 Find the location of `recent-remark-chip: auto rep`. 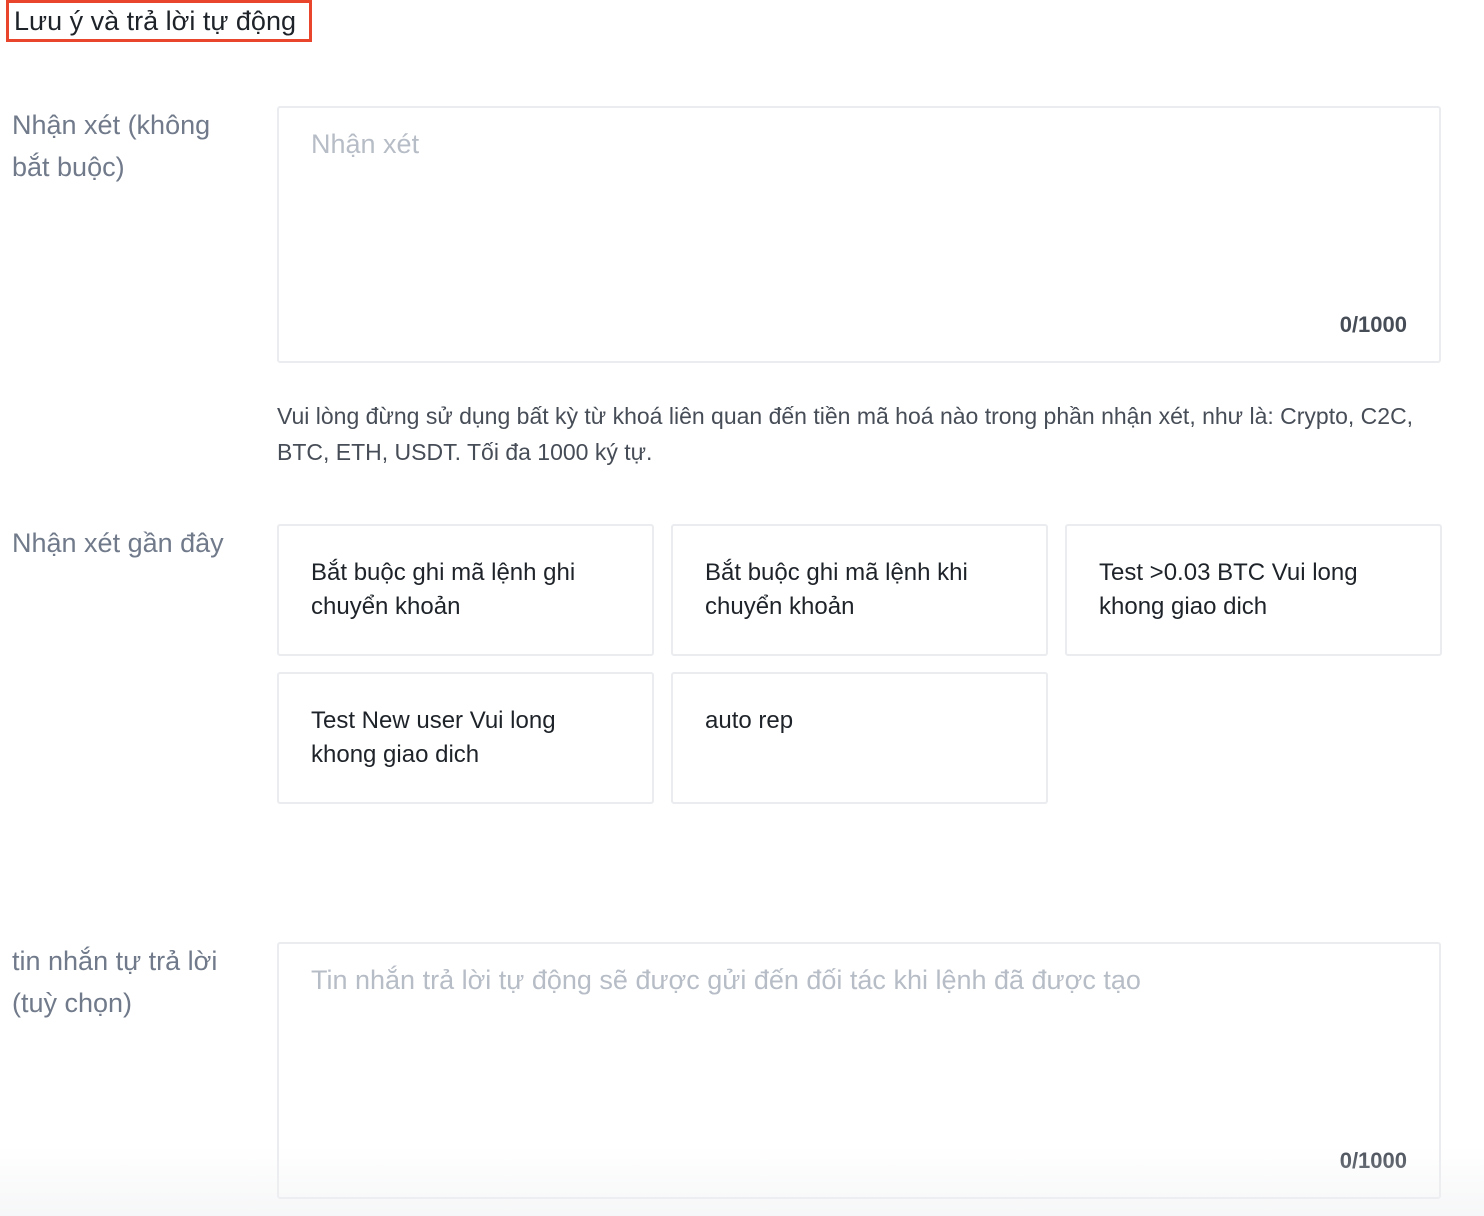

recent-remark-chip: auto rep is located at coordinates (859, 738).